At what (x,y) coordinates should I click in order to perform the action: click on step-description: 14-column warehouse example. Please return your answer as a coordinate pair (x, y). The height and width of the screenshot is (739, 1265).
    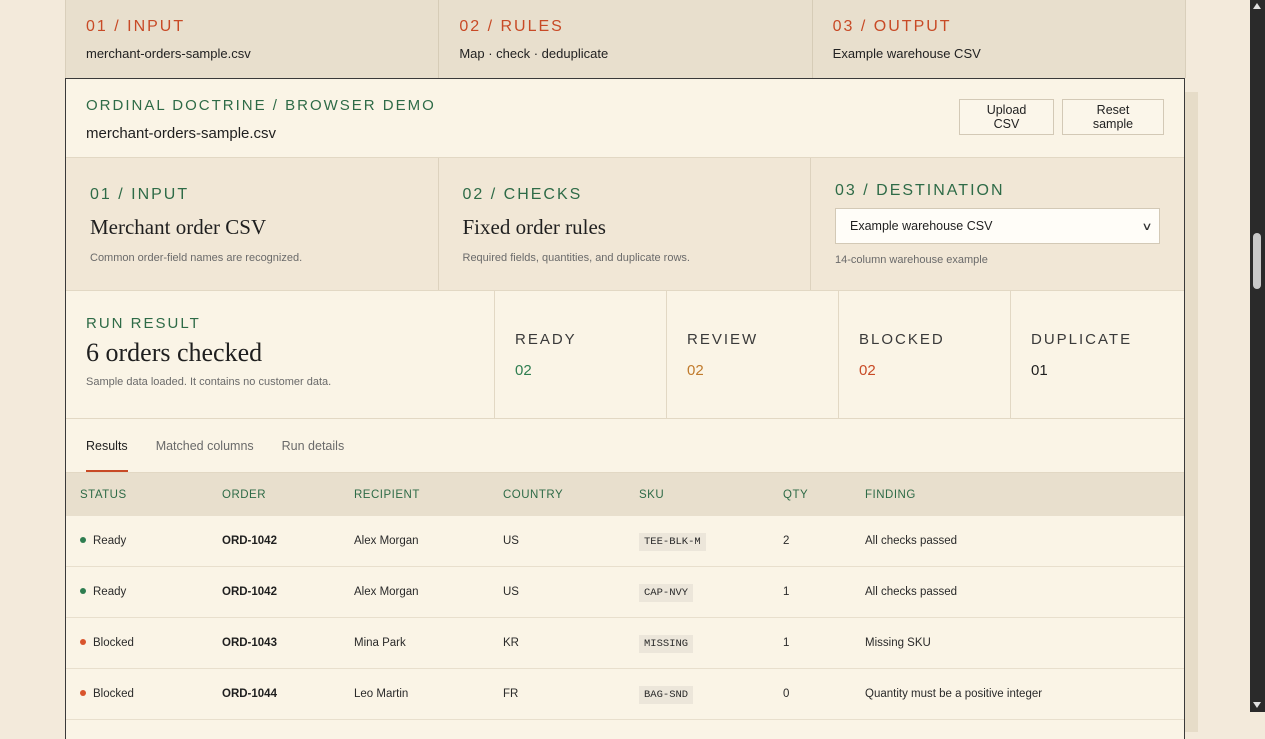
    Looking at the image, I should click on (911, 260).